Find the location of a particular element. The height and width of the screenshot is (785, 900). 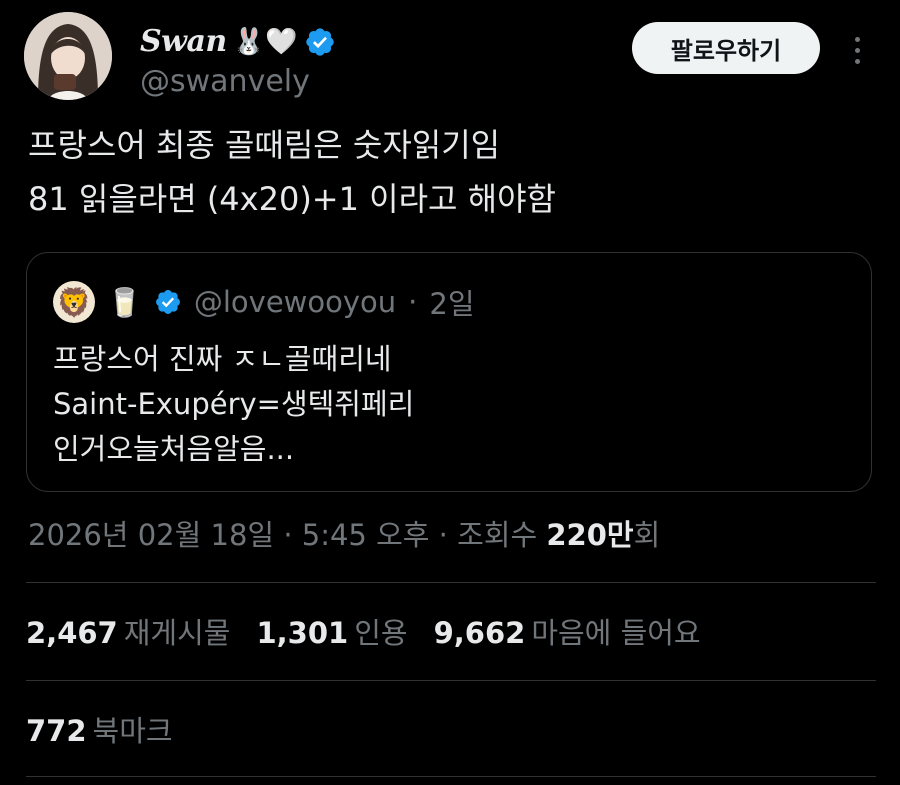

likes-stat: 9,662 마음에 들어요 is located at coordinates (567, 631).